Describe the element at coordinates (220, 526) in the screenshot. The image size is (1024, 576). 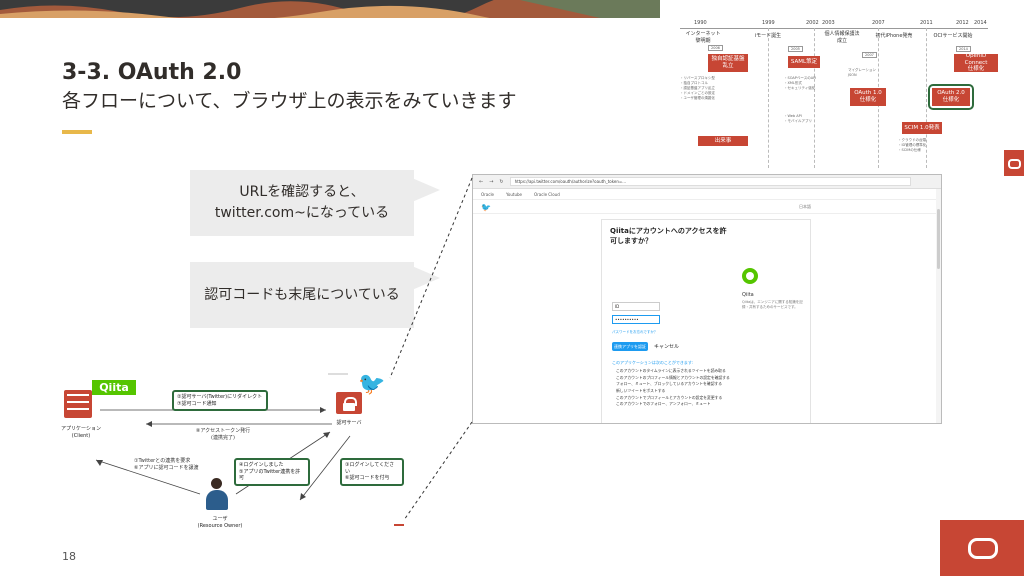
I see `user-label-line2: (Resource Owner)` at that location.